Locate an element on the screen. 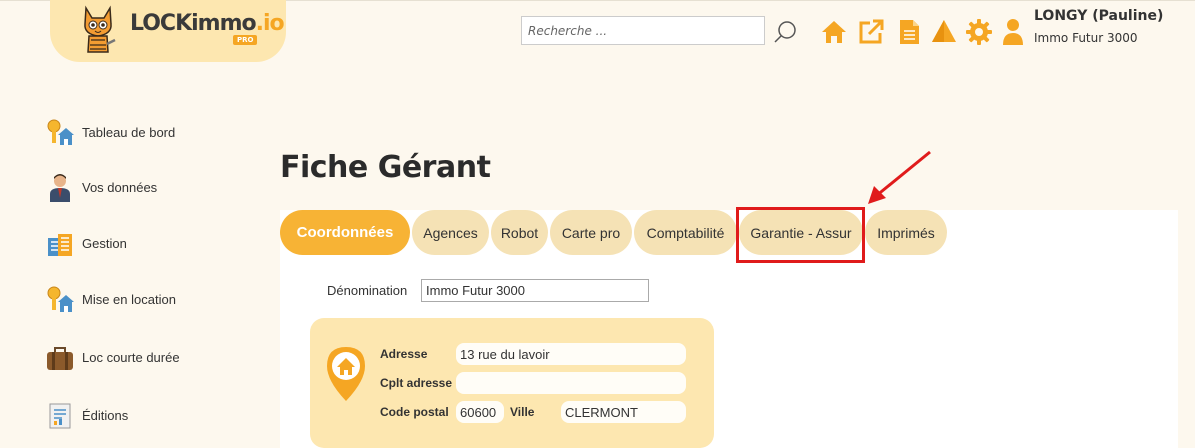  logo-wordmark: LOCKimmo.io is located at coordinates (207, 23).